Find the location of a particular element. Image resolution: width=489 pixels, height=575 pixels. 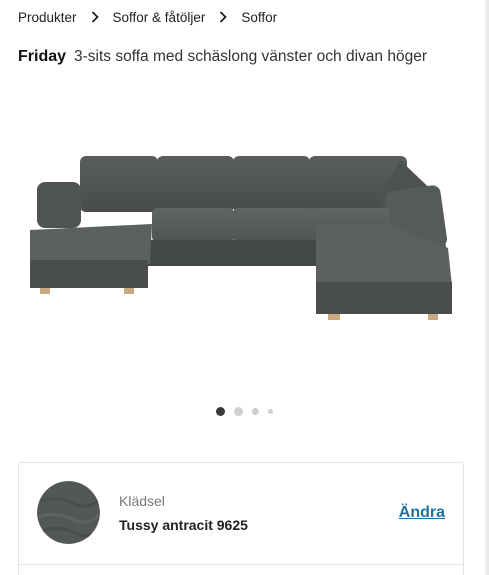

change-fabric-link: Ändra is located at coordinates (422, 513).